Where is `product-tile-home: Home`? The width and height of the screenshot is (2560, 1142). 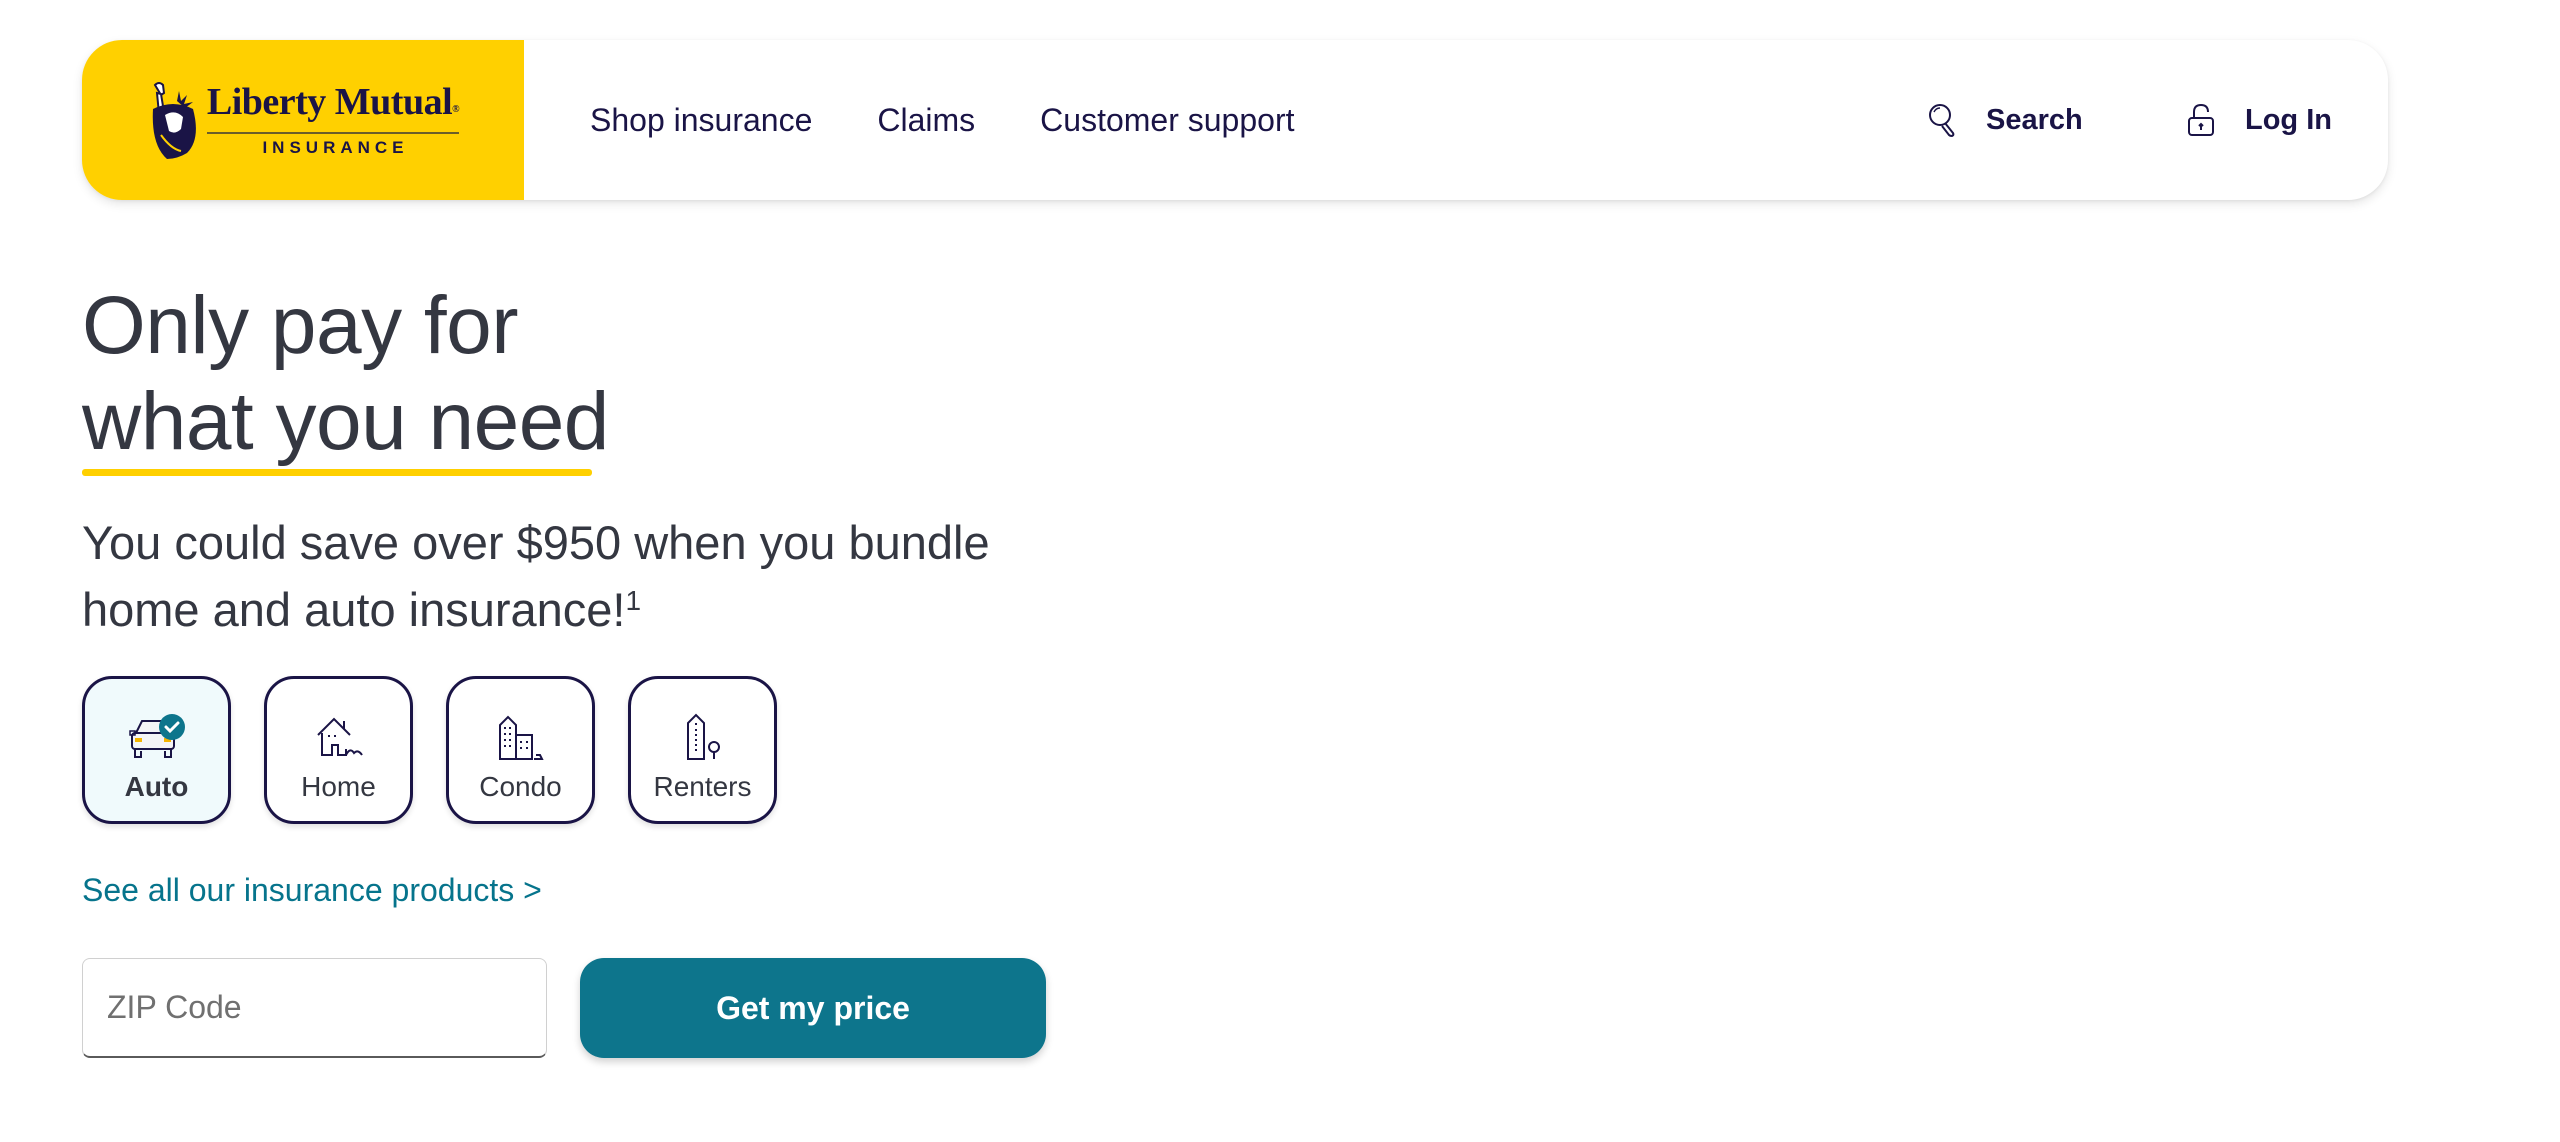 product-tile-home: Home is located at coordinates (338, 750).